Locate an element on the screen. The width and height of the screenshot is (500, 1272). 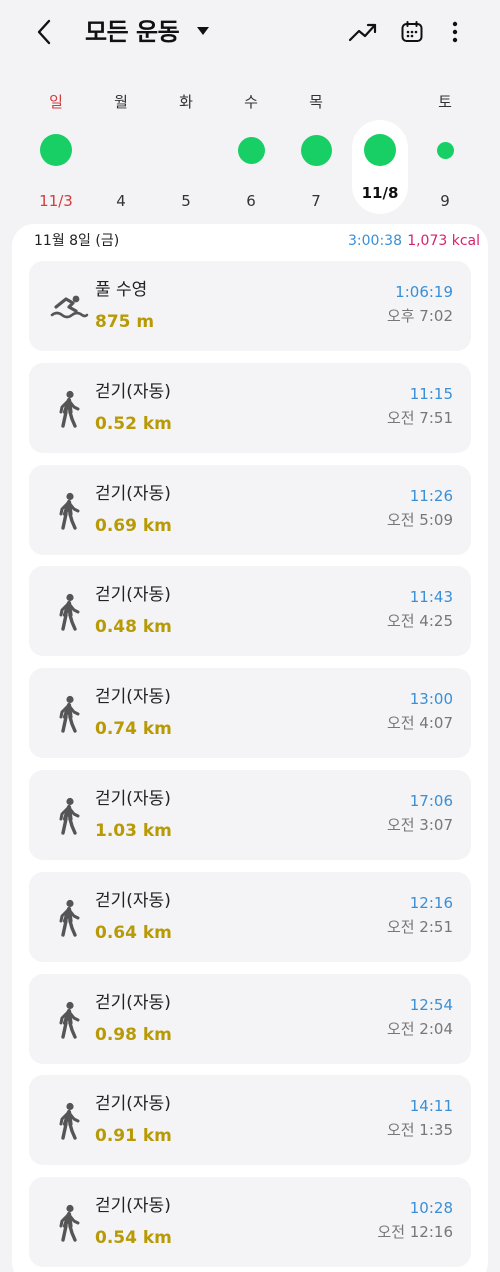
day-date-label: 5 is located at coordinates (186, 201).